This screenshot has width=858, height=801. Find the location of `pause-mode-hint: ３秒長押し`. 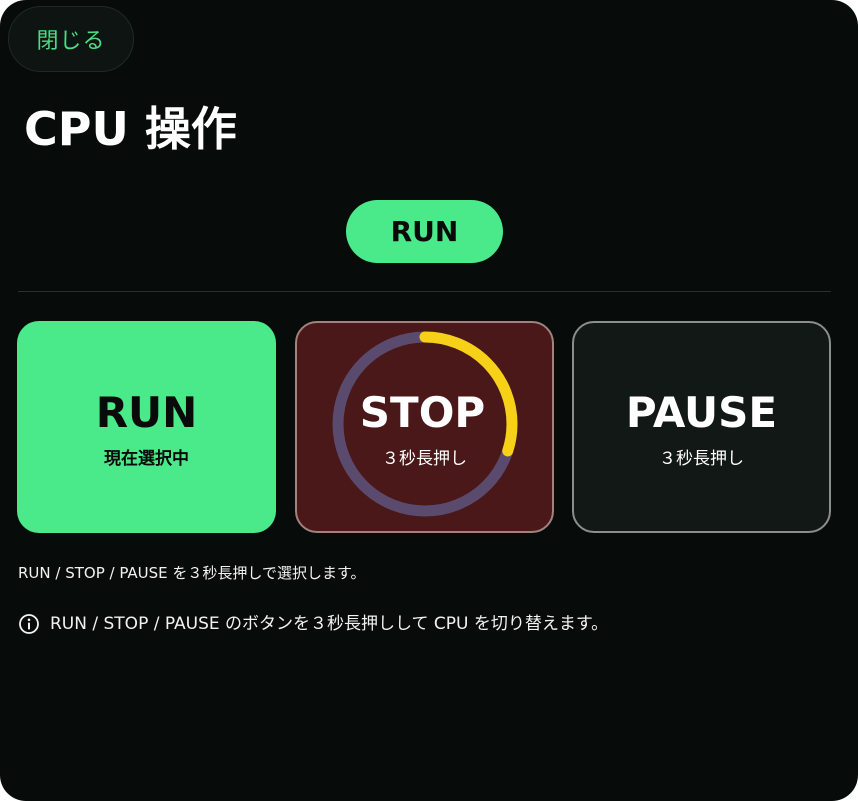

pause-mode-hint: ３秒長押し is located at coordinates (701, 459).